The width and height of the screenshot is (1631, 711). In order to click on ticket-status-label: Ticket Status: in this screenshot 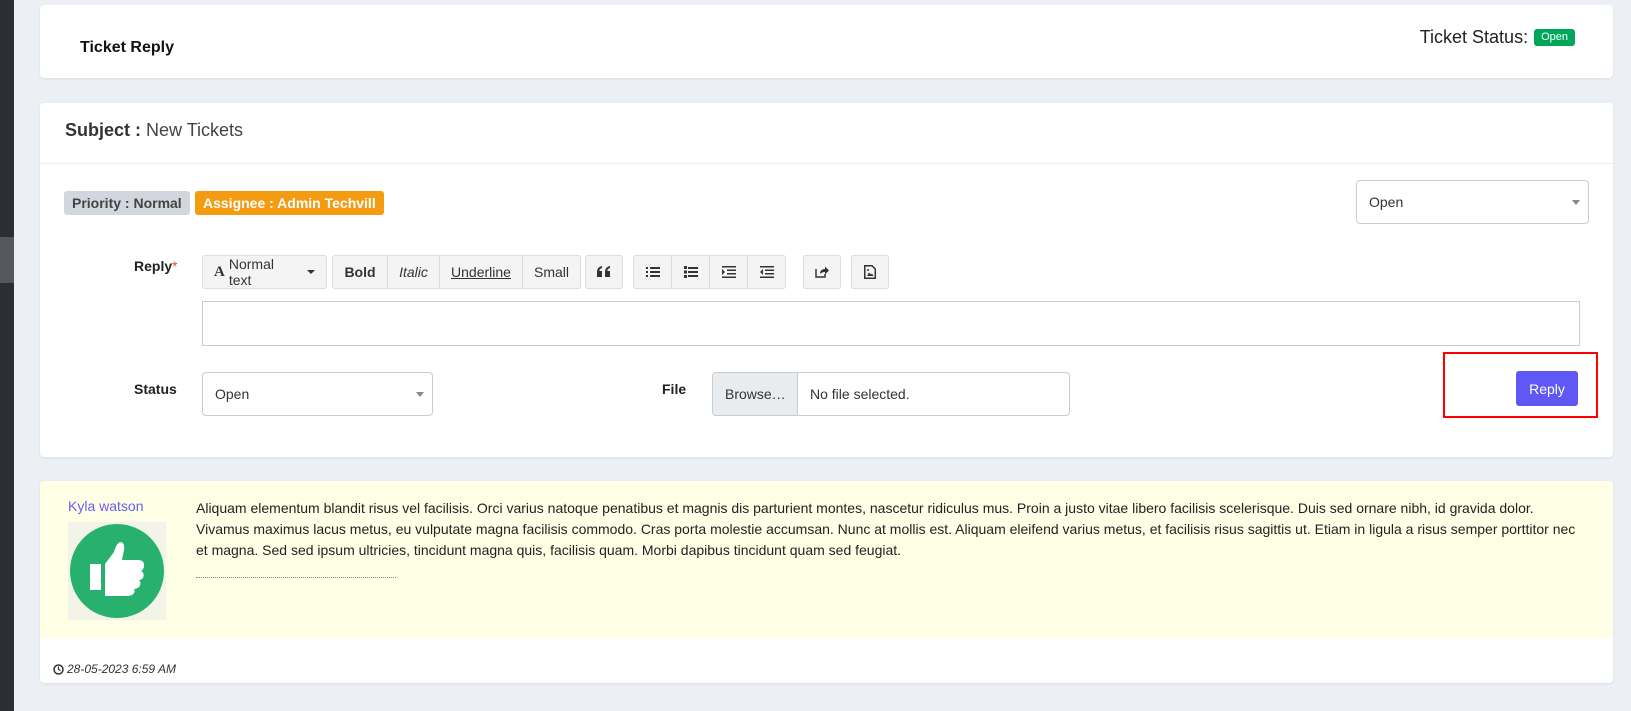, I will do `click(1474, 37)`.